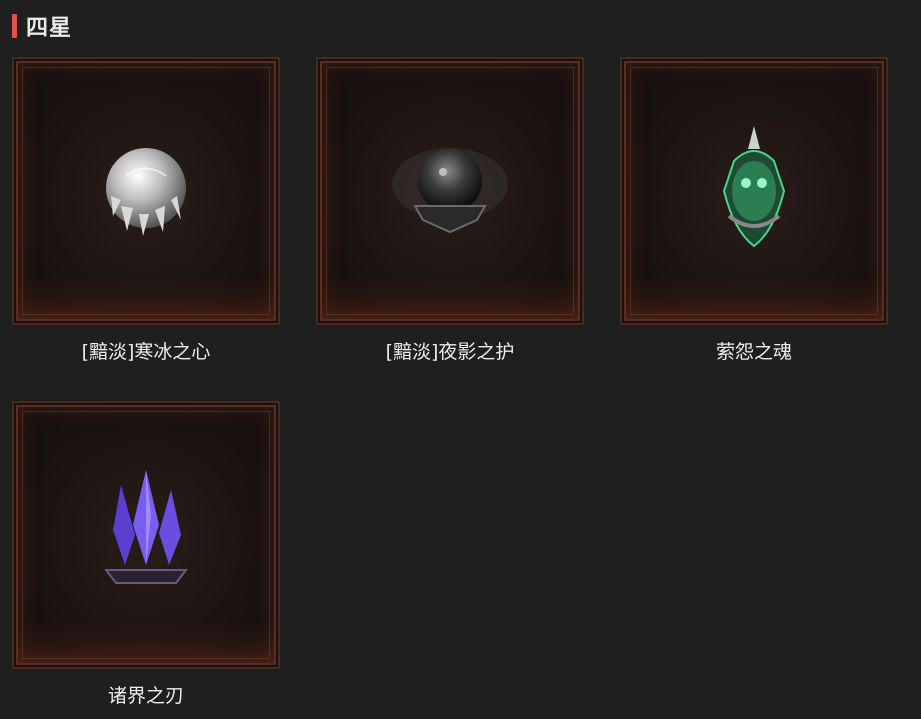  Describe the element at coordinates (450, 350) in the screenshot. I see `item-name: [黯淡]夜影之护` at that location.